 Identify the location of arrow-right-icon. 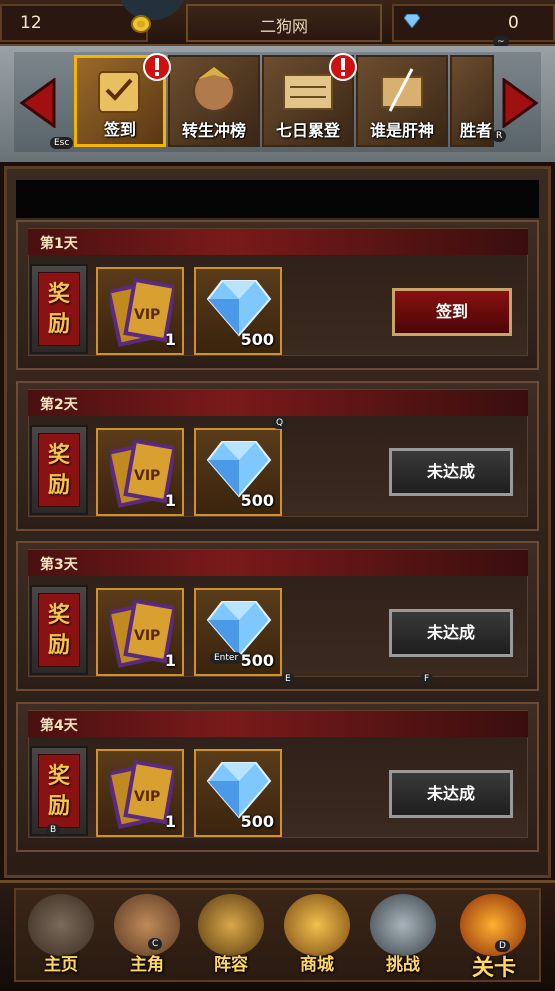
(520, 103).